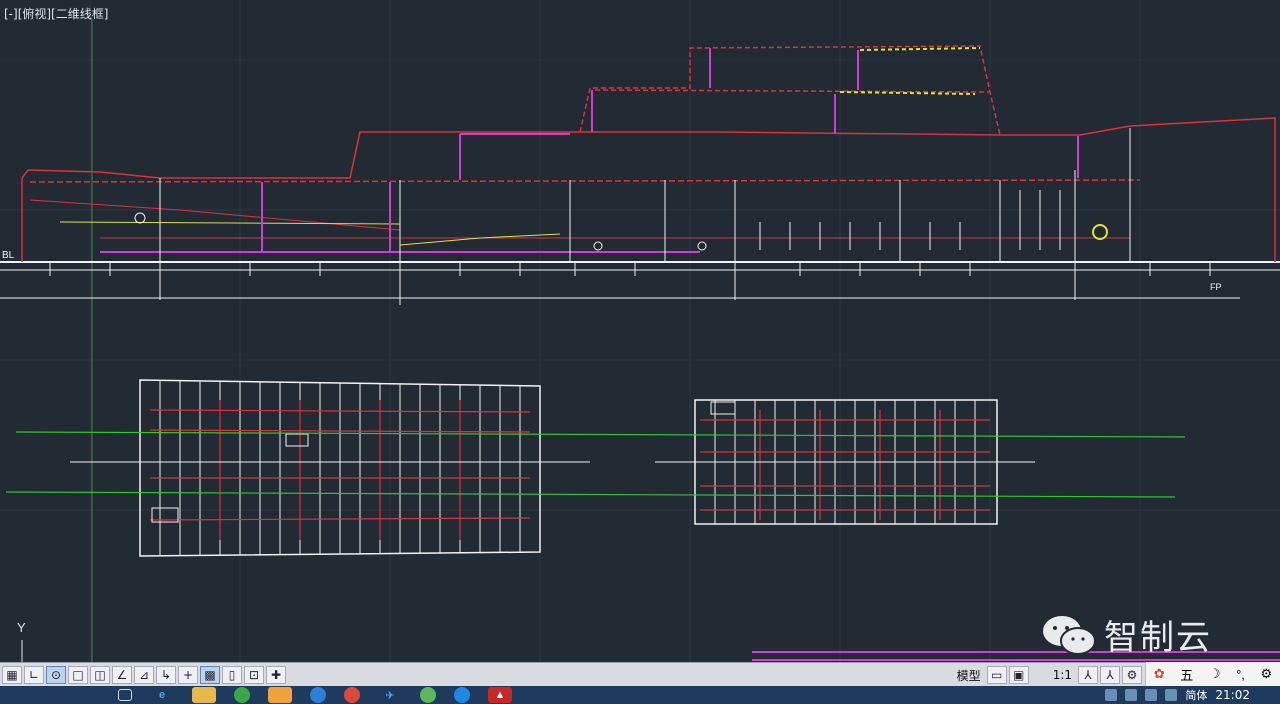 The image size is (1280, 704). Describe the element at coordinates (242, 695) in the screenshot. I see `app-green-icon` at that location.